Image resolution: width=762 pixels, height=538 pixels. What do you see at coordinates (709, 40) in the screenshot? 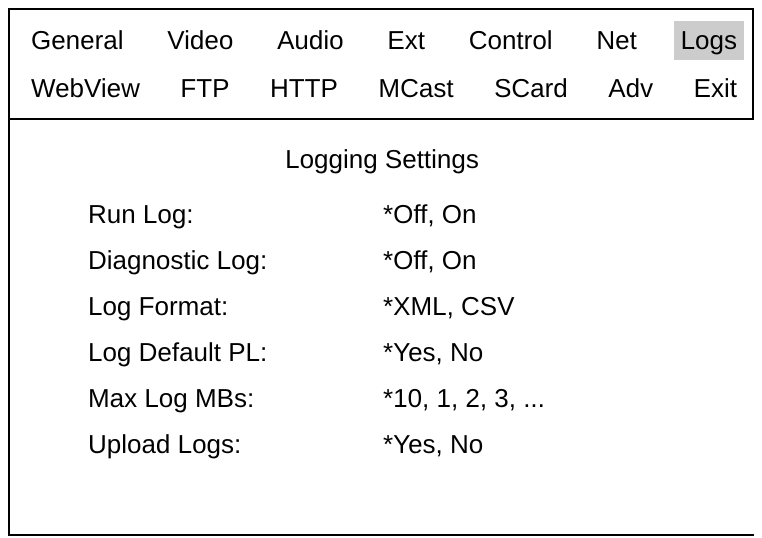
I see `menu-tab: Logs` at bounding box center [709, 40].